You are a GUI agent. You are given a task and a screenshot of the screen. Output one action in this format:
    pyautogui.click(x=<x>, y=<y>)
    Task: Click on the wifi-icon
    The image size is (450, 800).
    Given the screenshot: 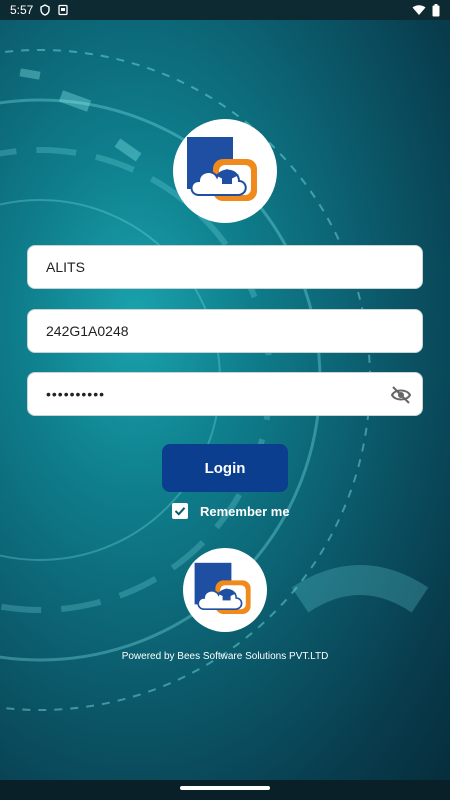 What is the action you would take?
    pyautogui.click(x=419, y=10)
    